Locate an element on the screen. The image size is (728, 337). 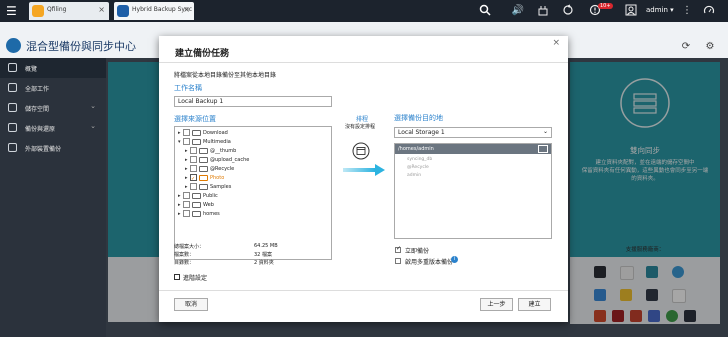
tree-node: ▸ @__thumb is located at coordinates (210, 151).